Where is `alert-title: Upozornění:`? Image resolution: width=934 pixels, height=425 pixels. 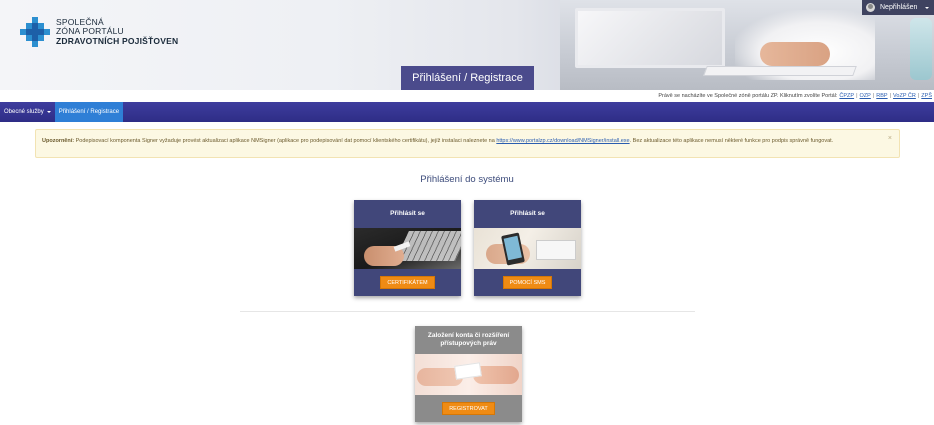
alert-title: Upozornění: is located at coordinates (58, 141).